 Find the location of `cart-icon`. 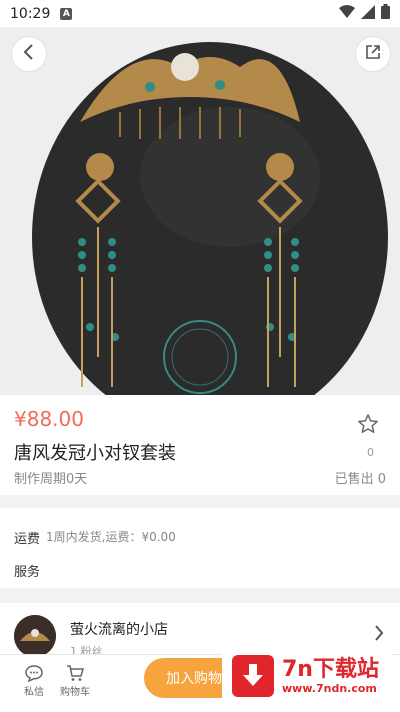

cart-icon is located at coordinates (75, 673).